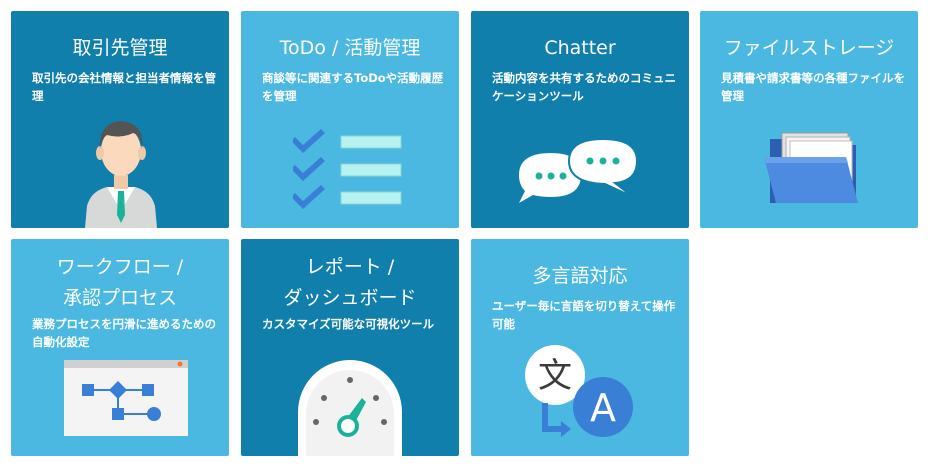 The height and width of the screenshot is (470, 930). I want to click on tile-title-wrap: ToDo / 活動管理, so click(350, 48).